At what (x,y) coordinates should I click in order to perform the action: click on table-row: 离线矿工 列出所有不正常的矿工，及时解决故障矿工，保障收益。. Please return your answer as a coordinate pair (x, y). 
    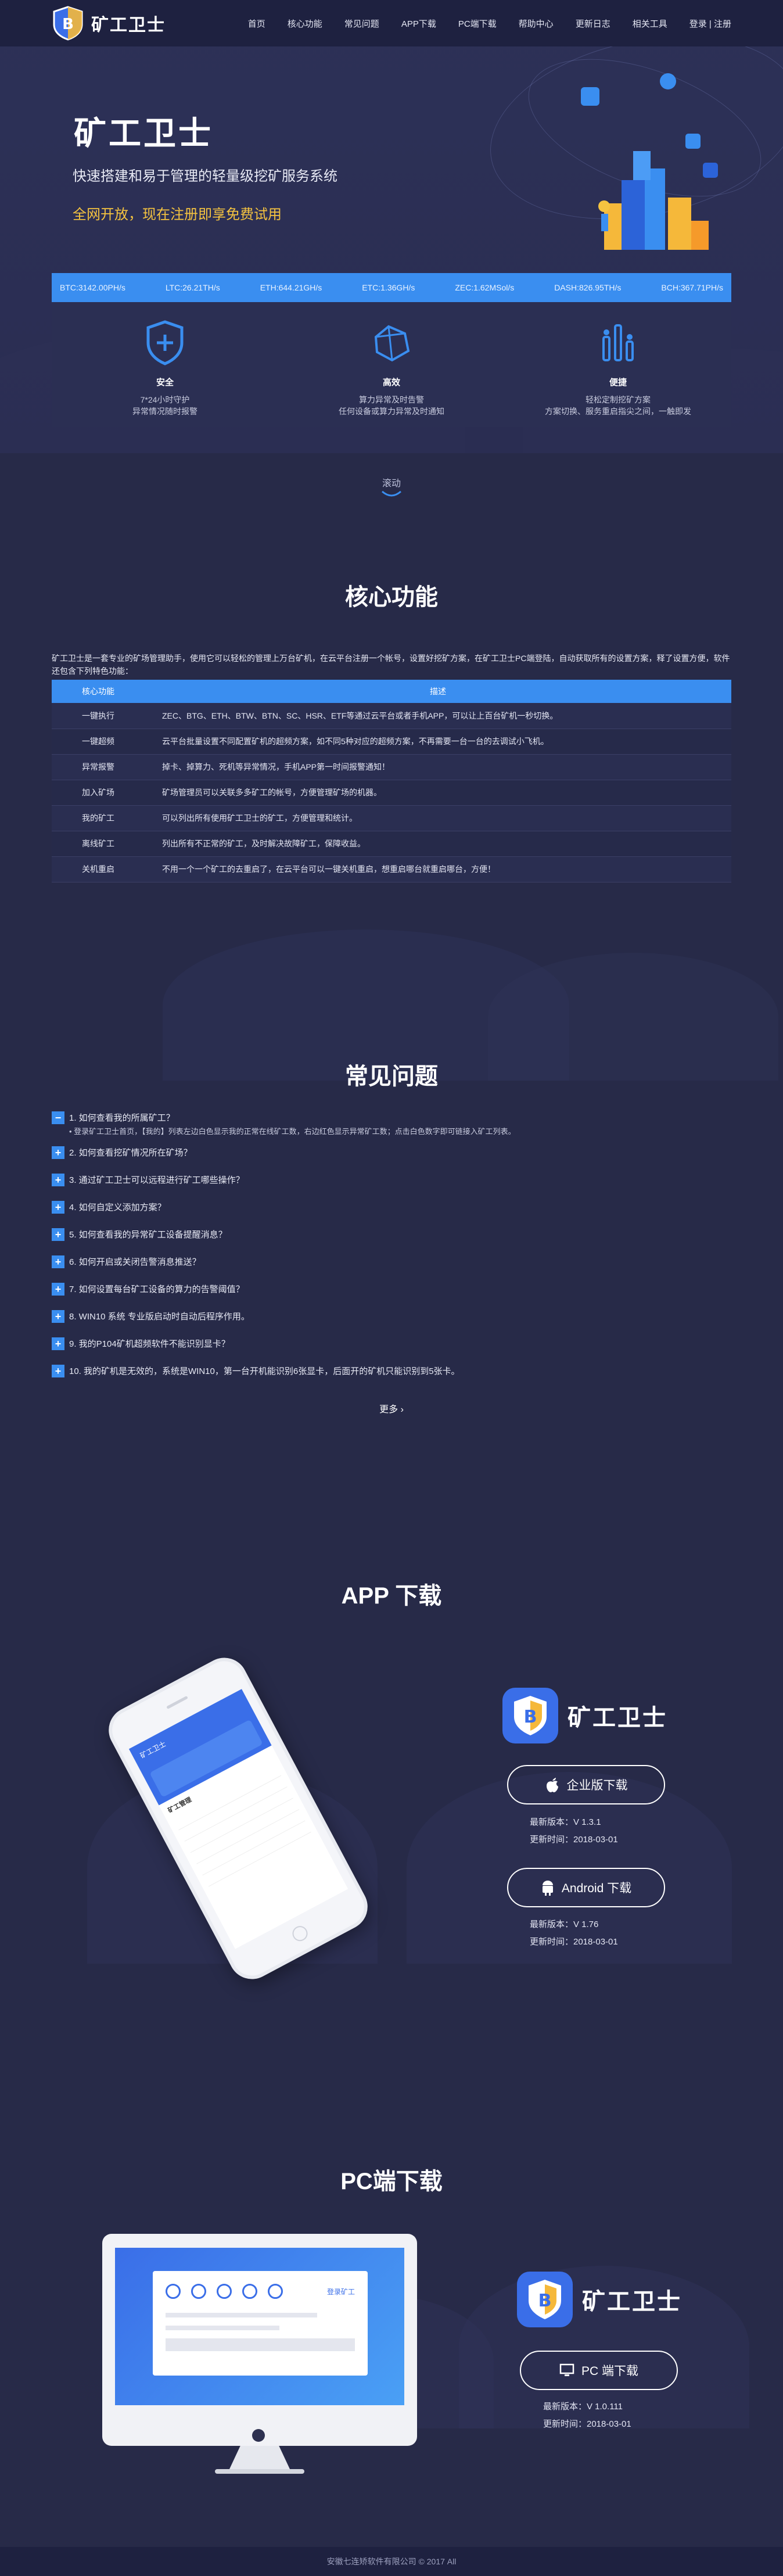
    Looking at the image, I should click on (392, 844).